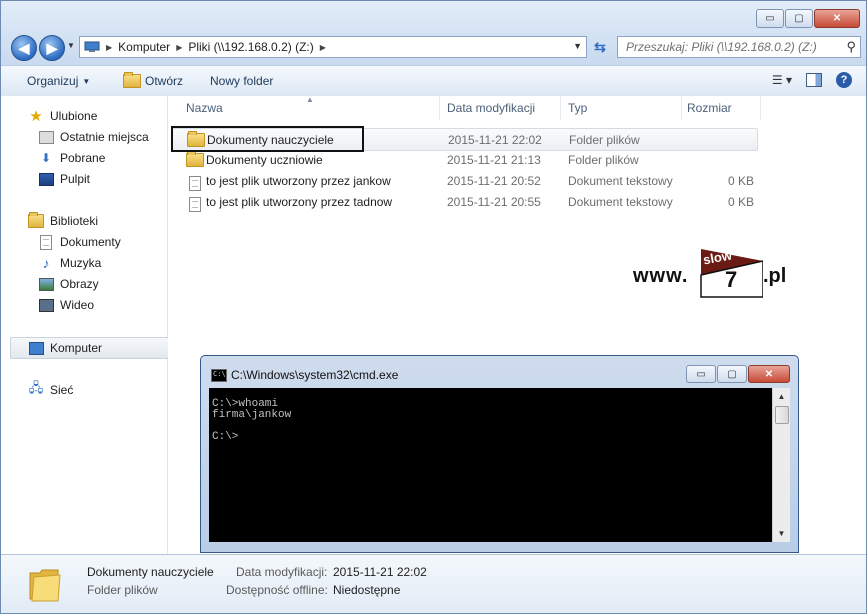 The image size is (867, 614). I want to click on organize-button: Organizuj ▼, so click(58, 81).